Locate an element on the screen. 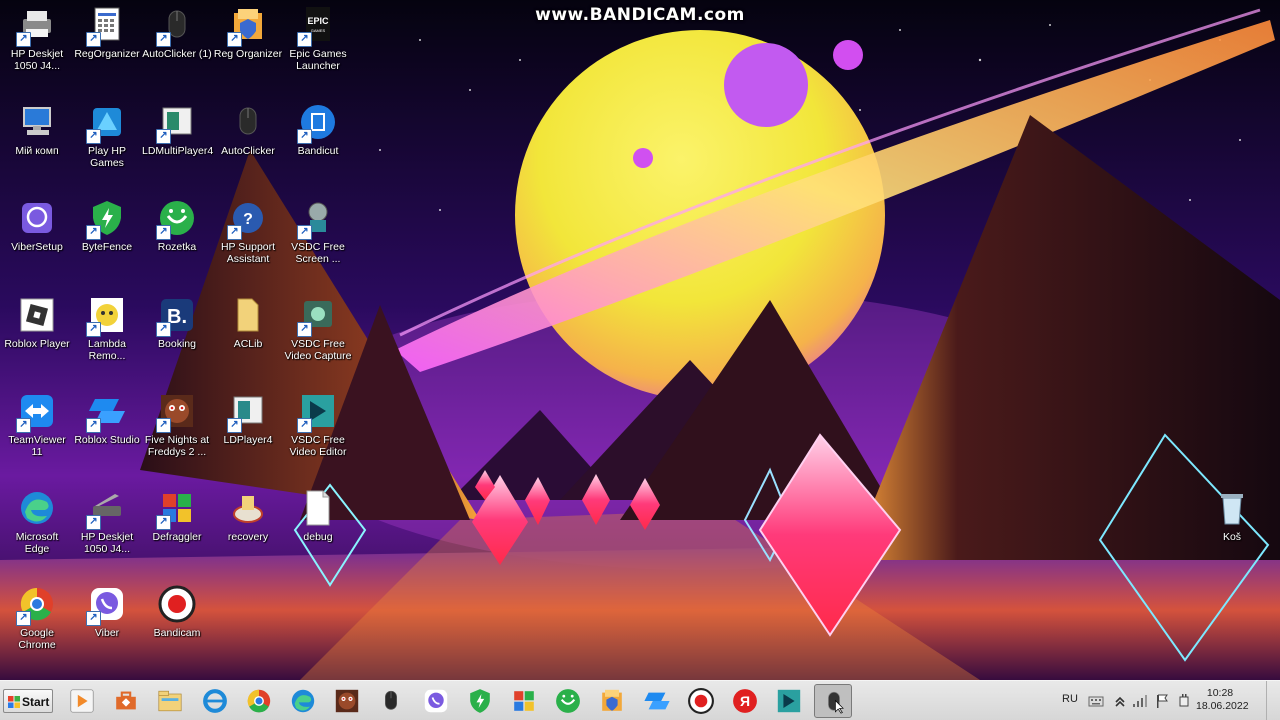 Image resolution: width=1280 pixels, height=720 pixels. network-signal-icon is located at coordinates (1140, 701).